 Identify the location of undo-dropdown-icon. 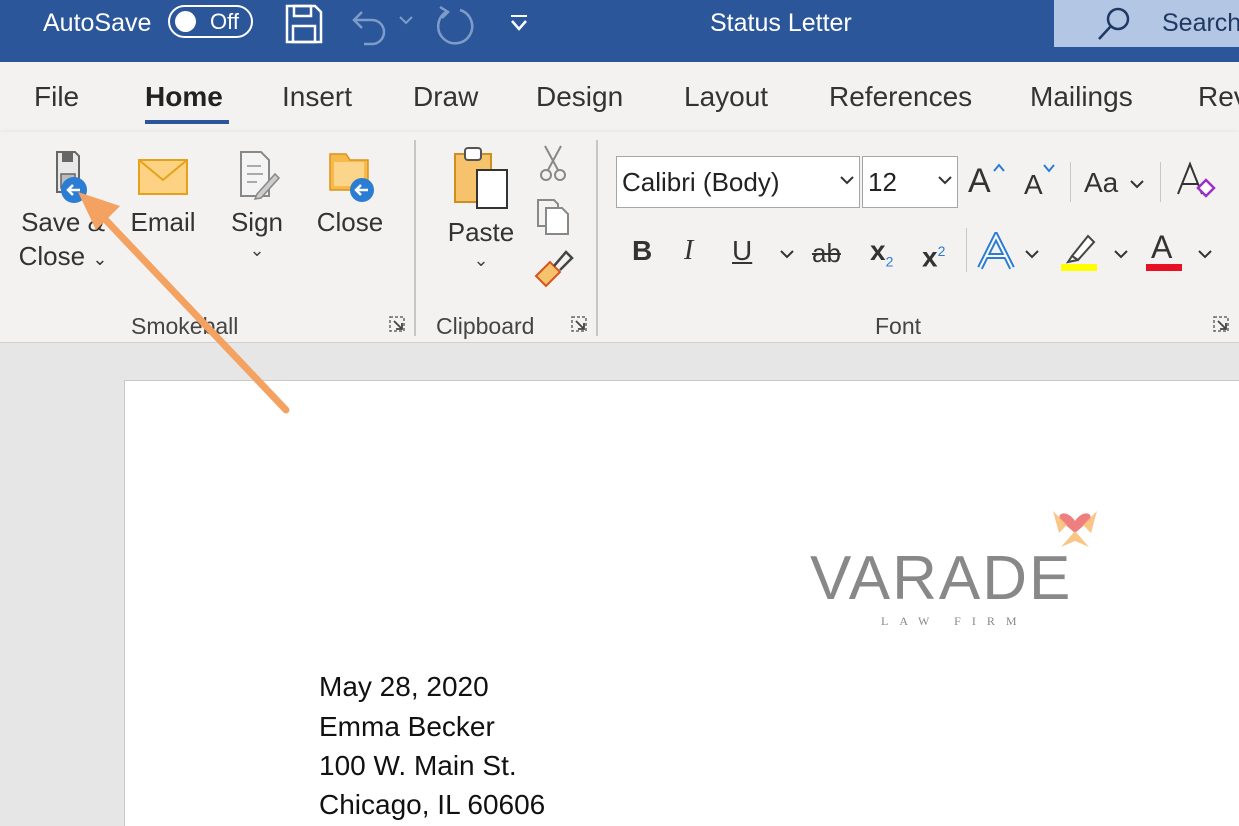
(406, 20).